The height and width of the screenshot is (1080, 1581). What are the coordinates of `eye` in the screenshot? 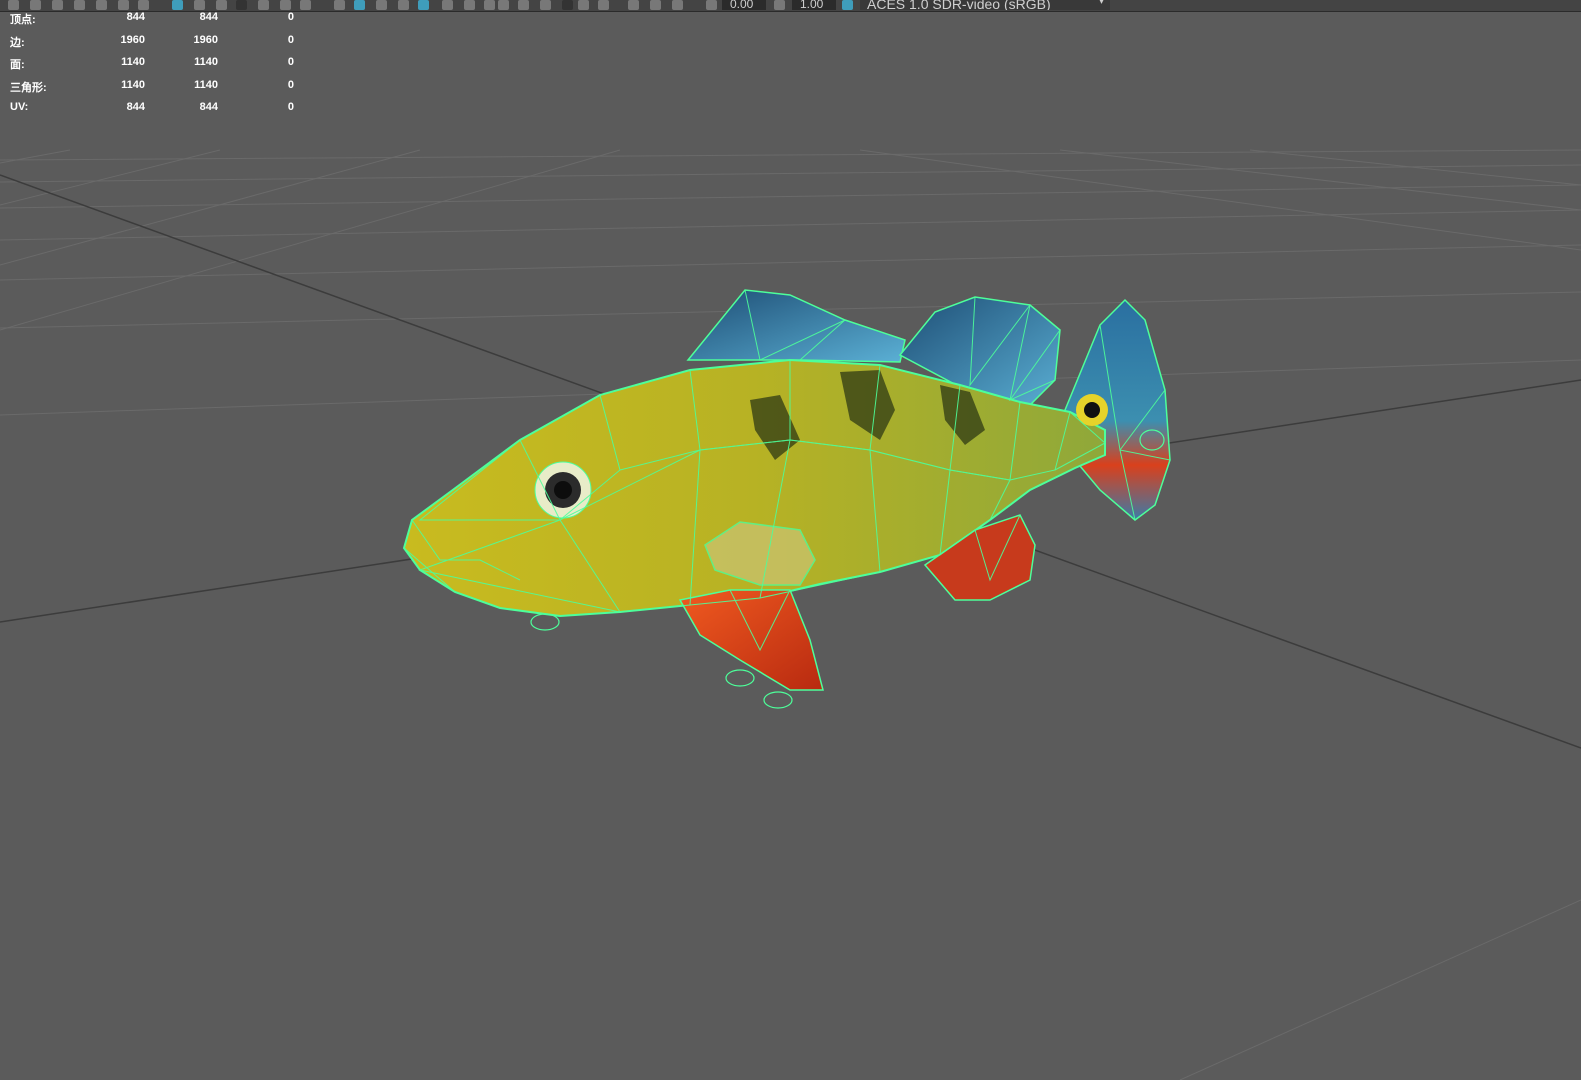 It's located at (563, 490).